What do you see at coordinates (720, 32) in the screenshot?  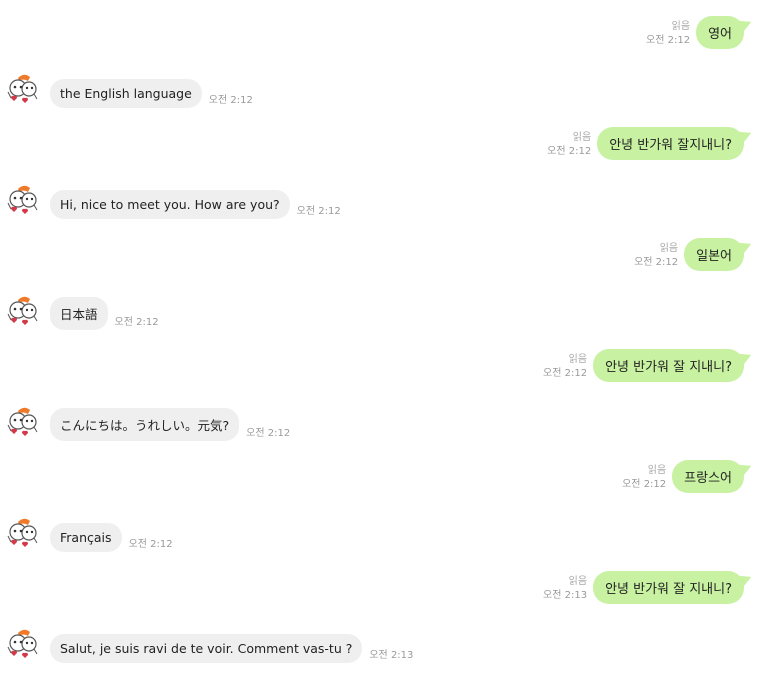 I see `message-bubble: 영어` at bounding box center [720, 32].